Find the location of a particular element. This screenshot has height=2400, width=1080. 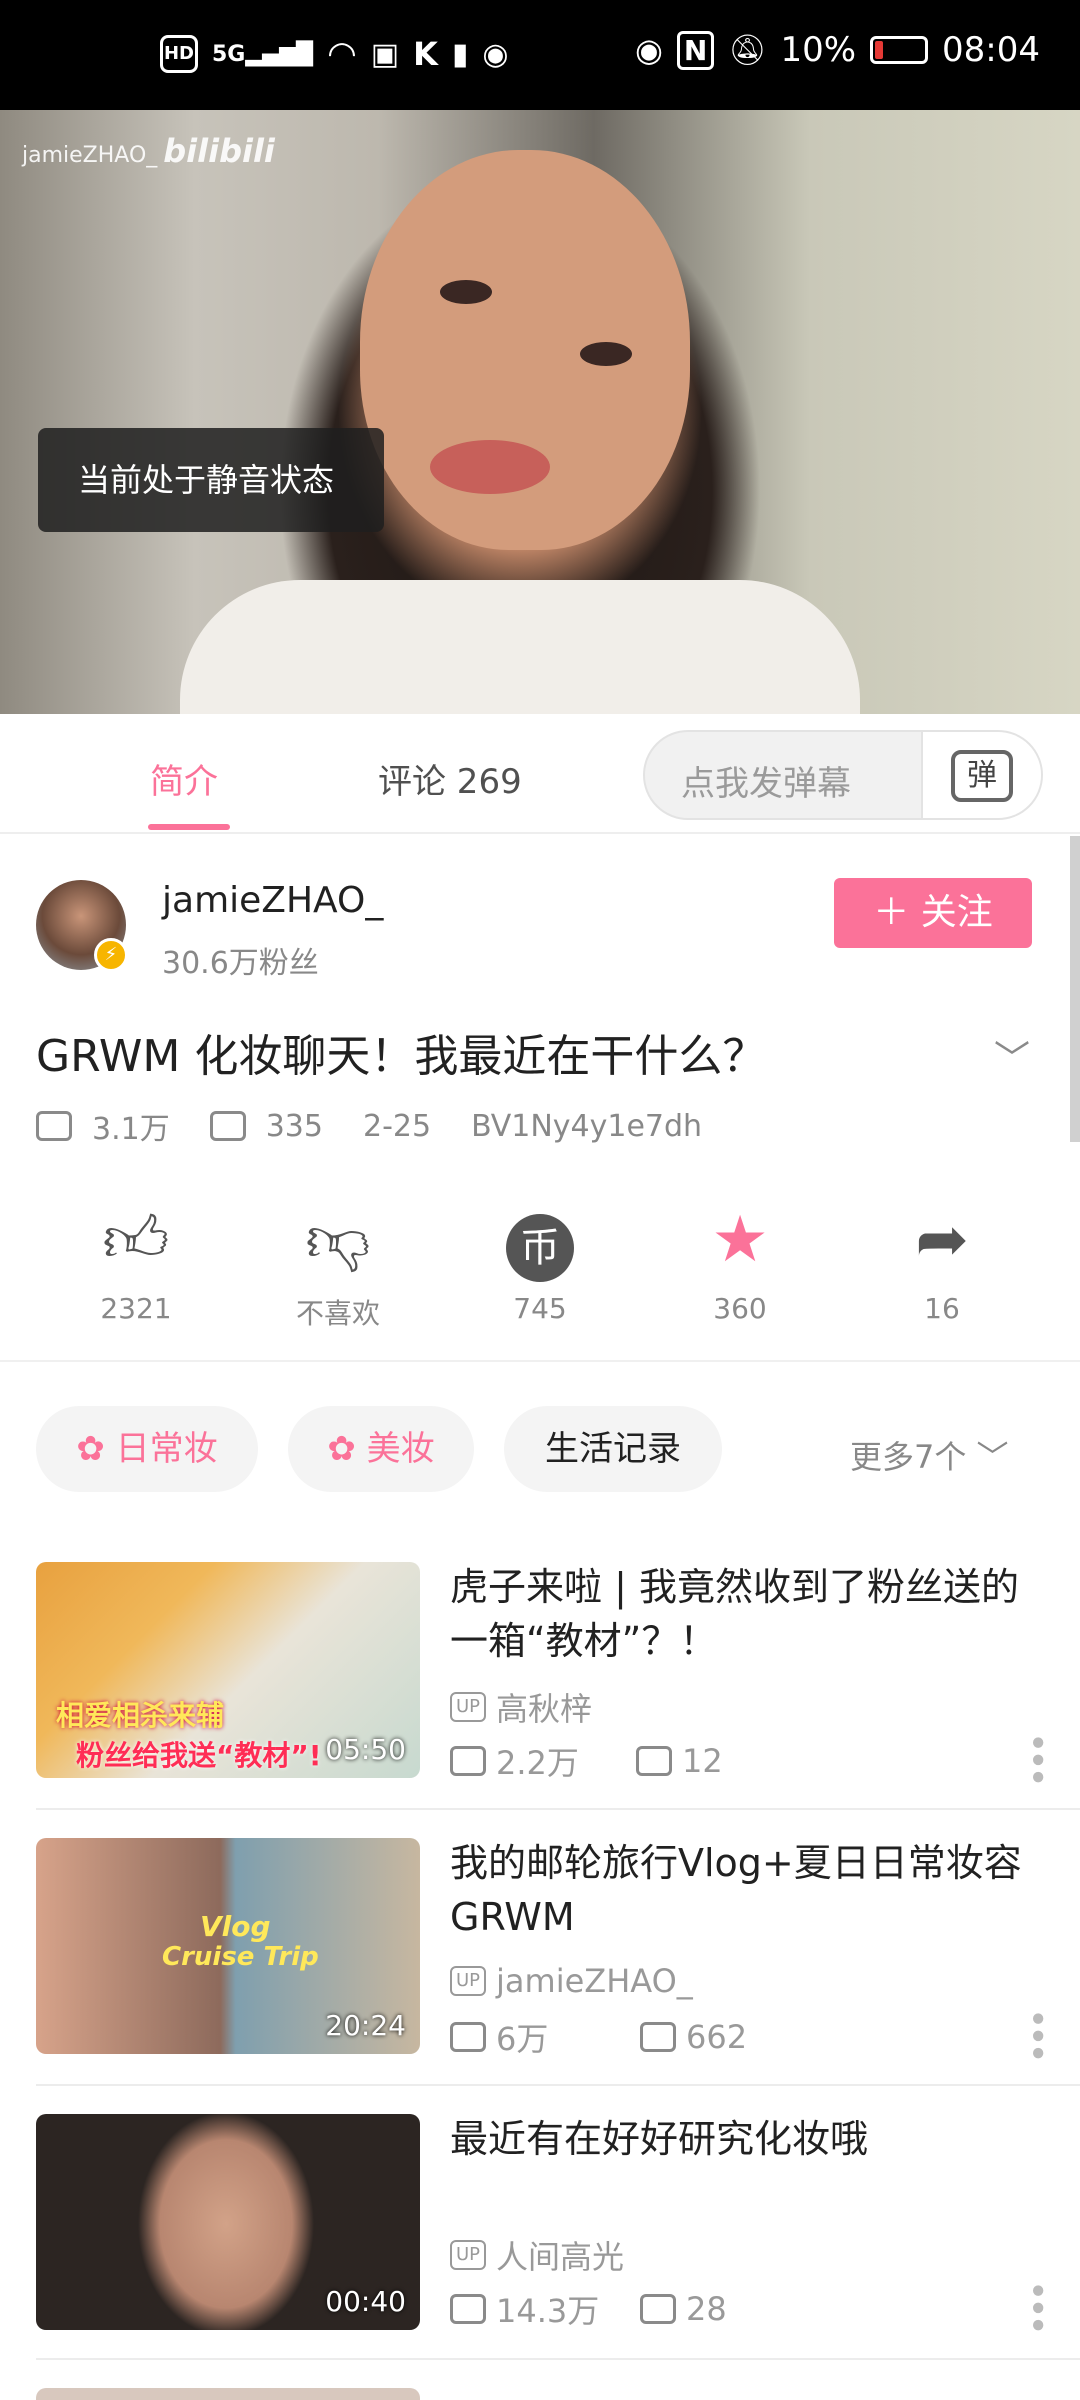

related-video-card-partial is located at coordinates (228, 2394).